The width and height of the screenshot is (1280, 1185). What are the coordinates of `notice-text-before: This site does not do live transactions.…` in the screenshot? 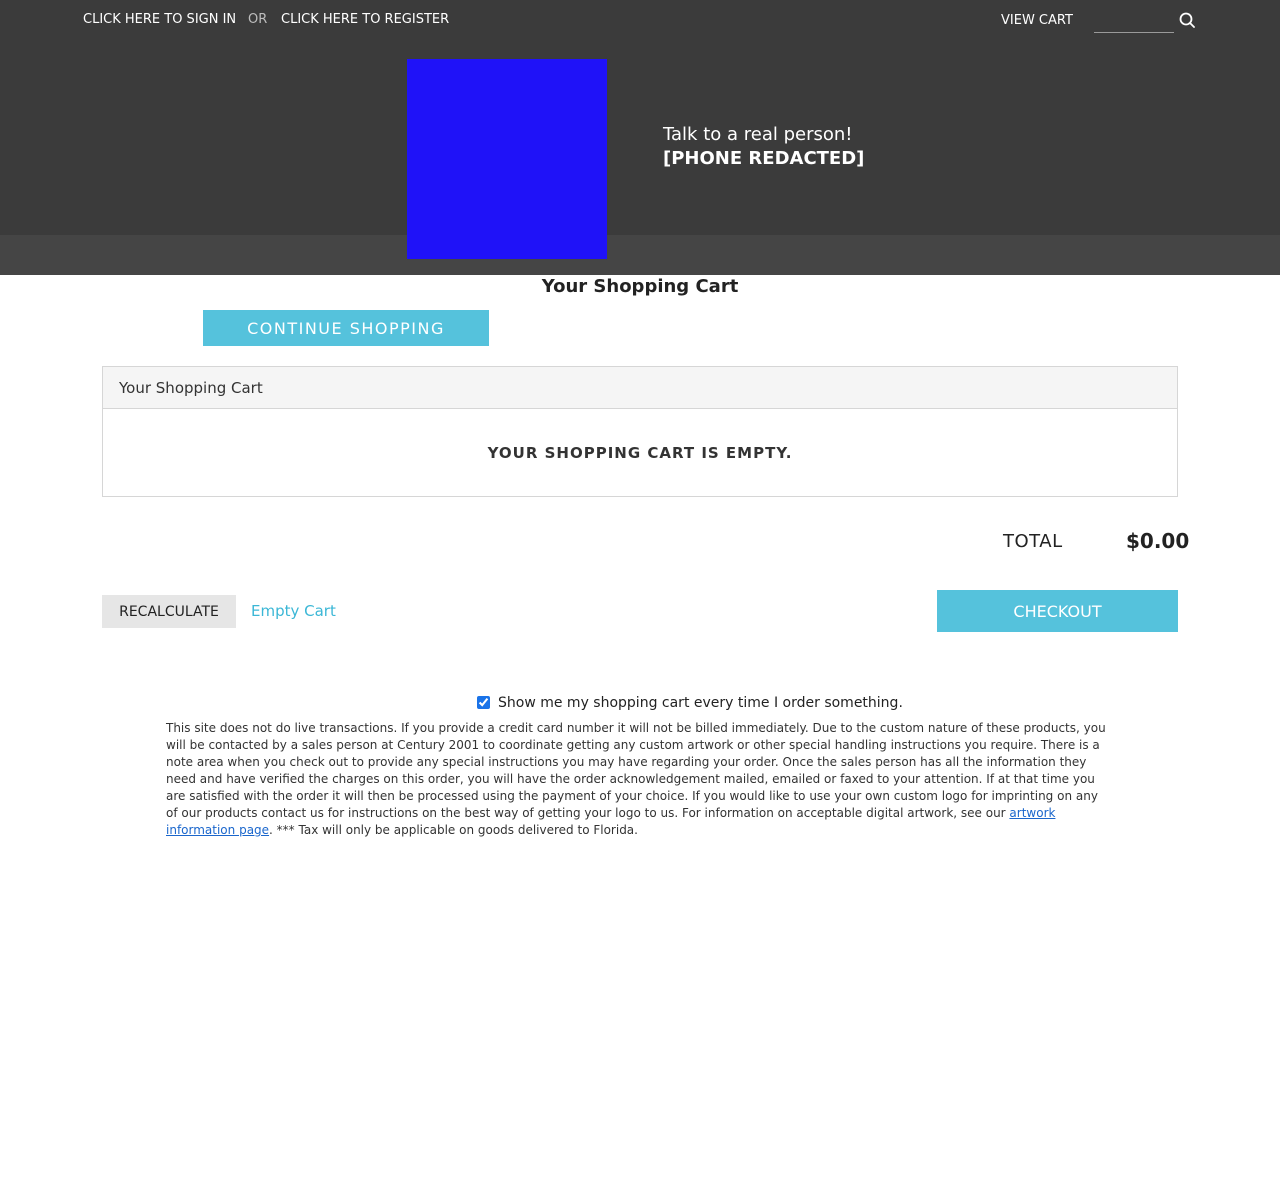 It's located at (636, 770).